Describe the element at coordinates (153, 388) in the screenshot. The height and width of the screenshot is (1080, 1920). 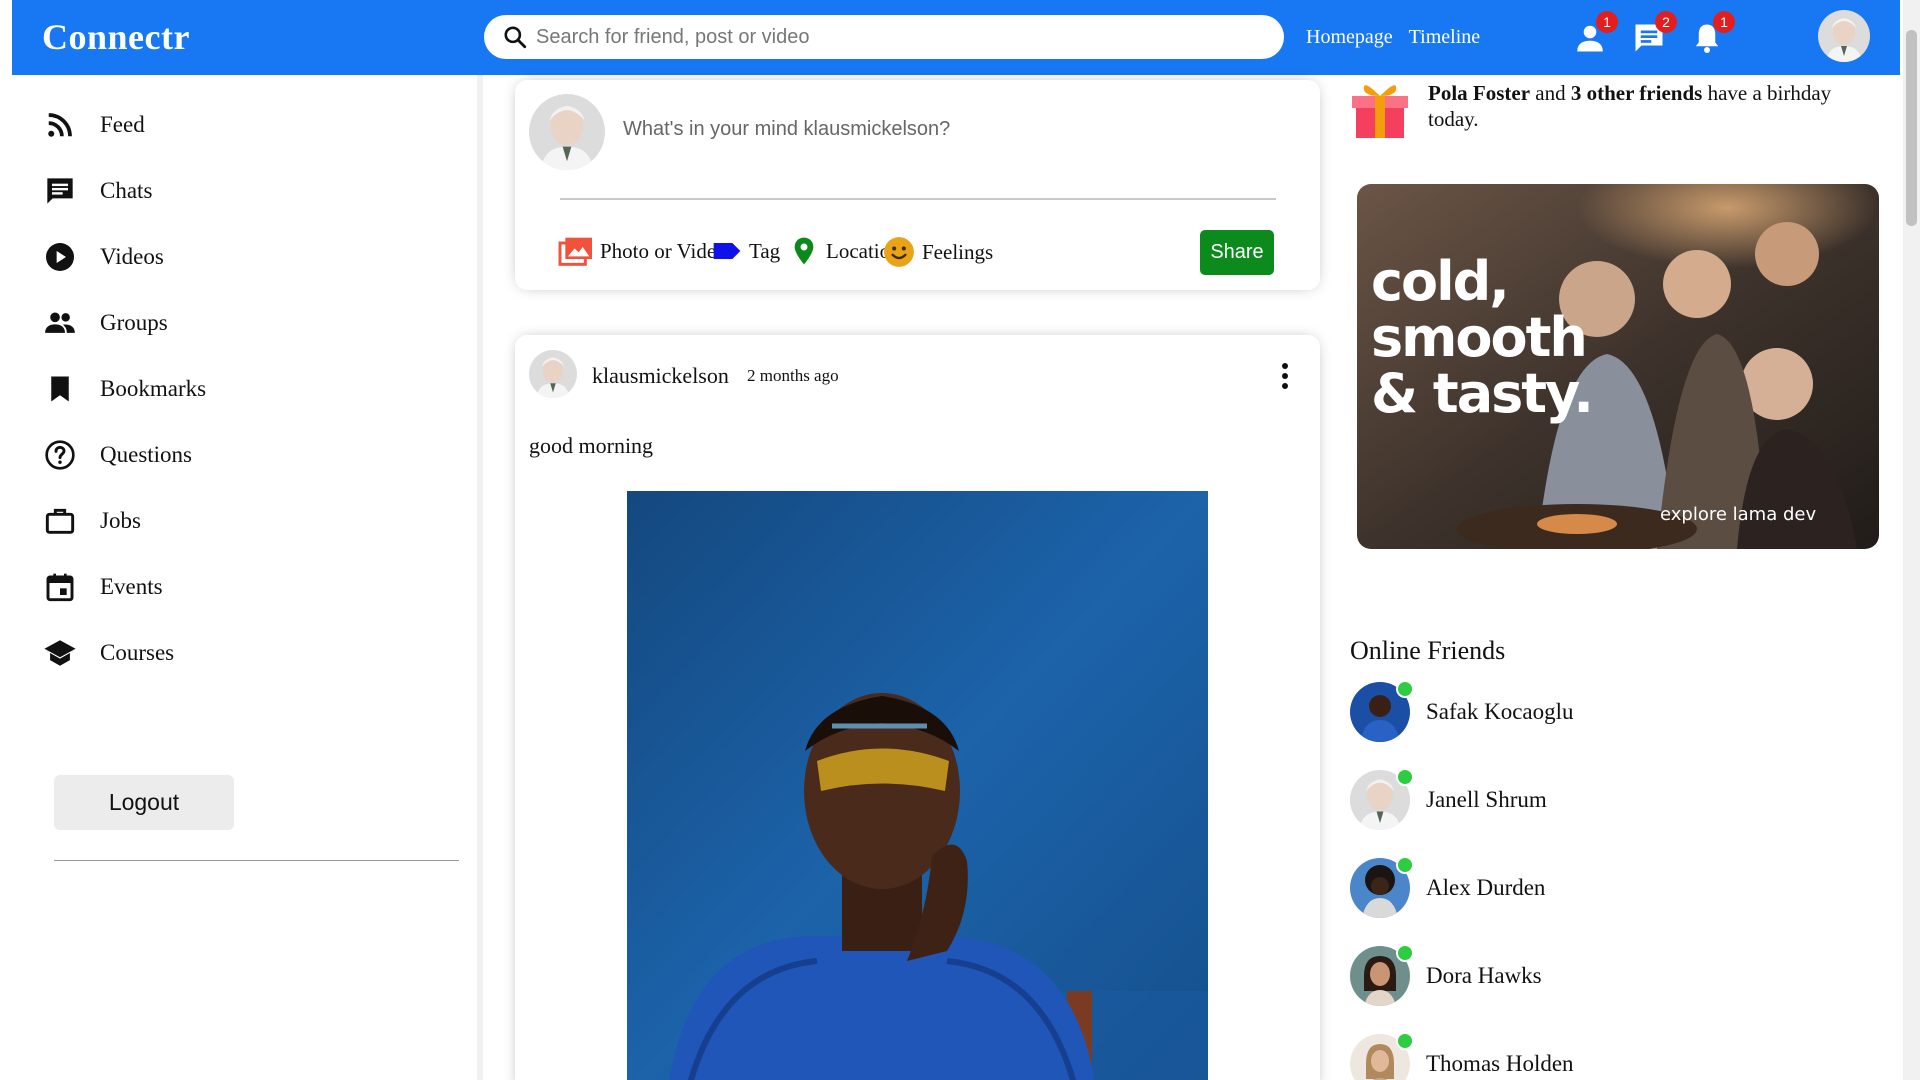
I see `sidebar-item-label: Bookmarks` at that location.